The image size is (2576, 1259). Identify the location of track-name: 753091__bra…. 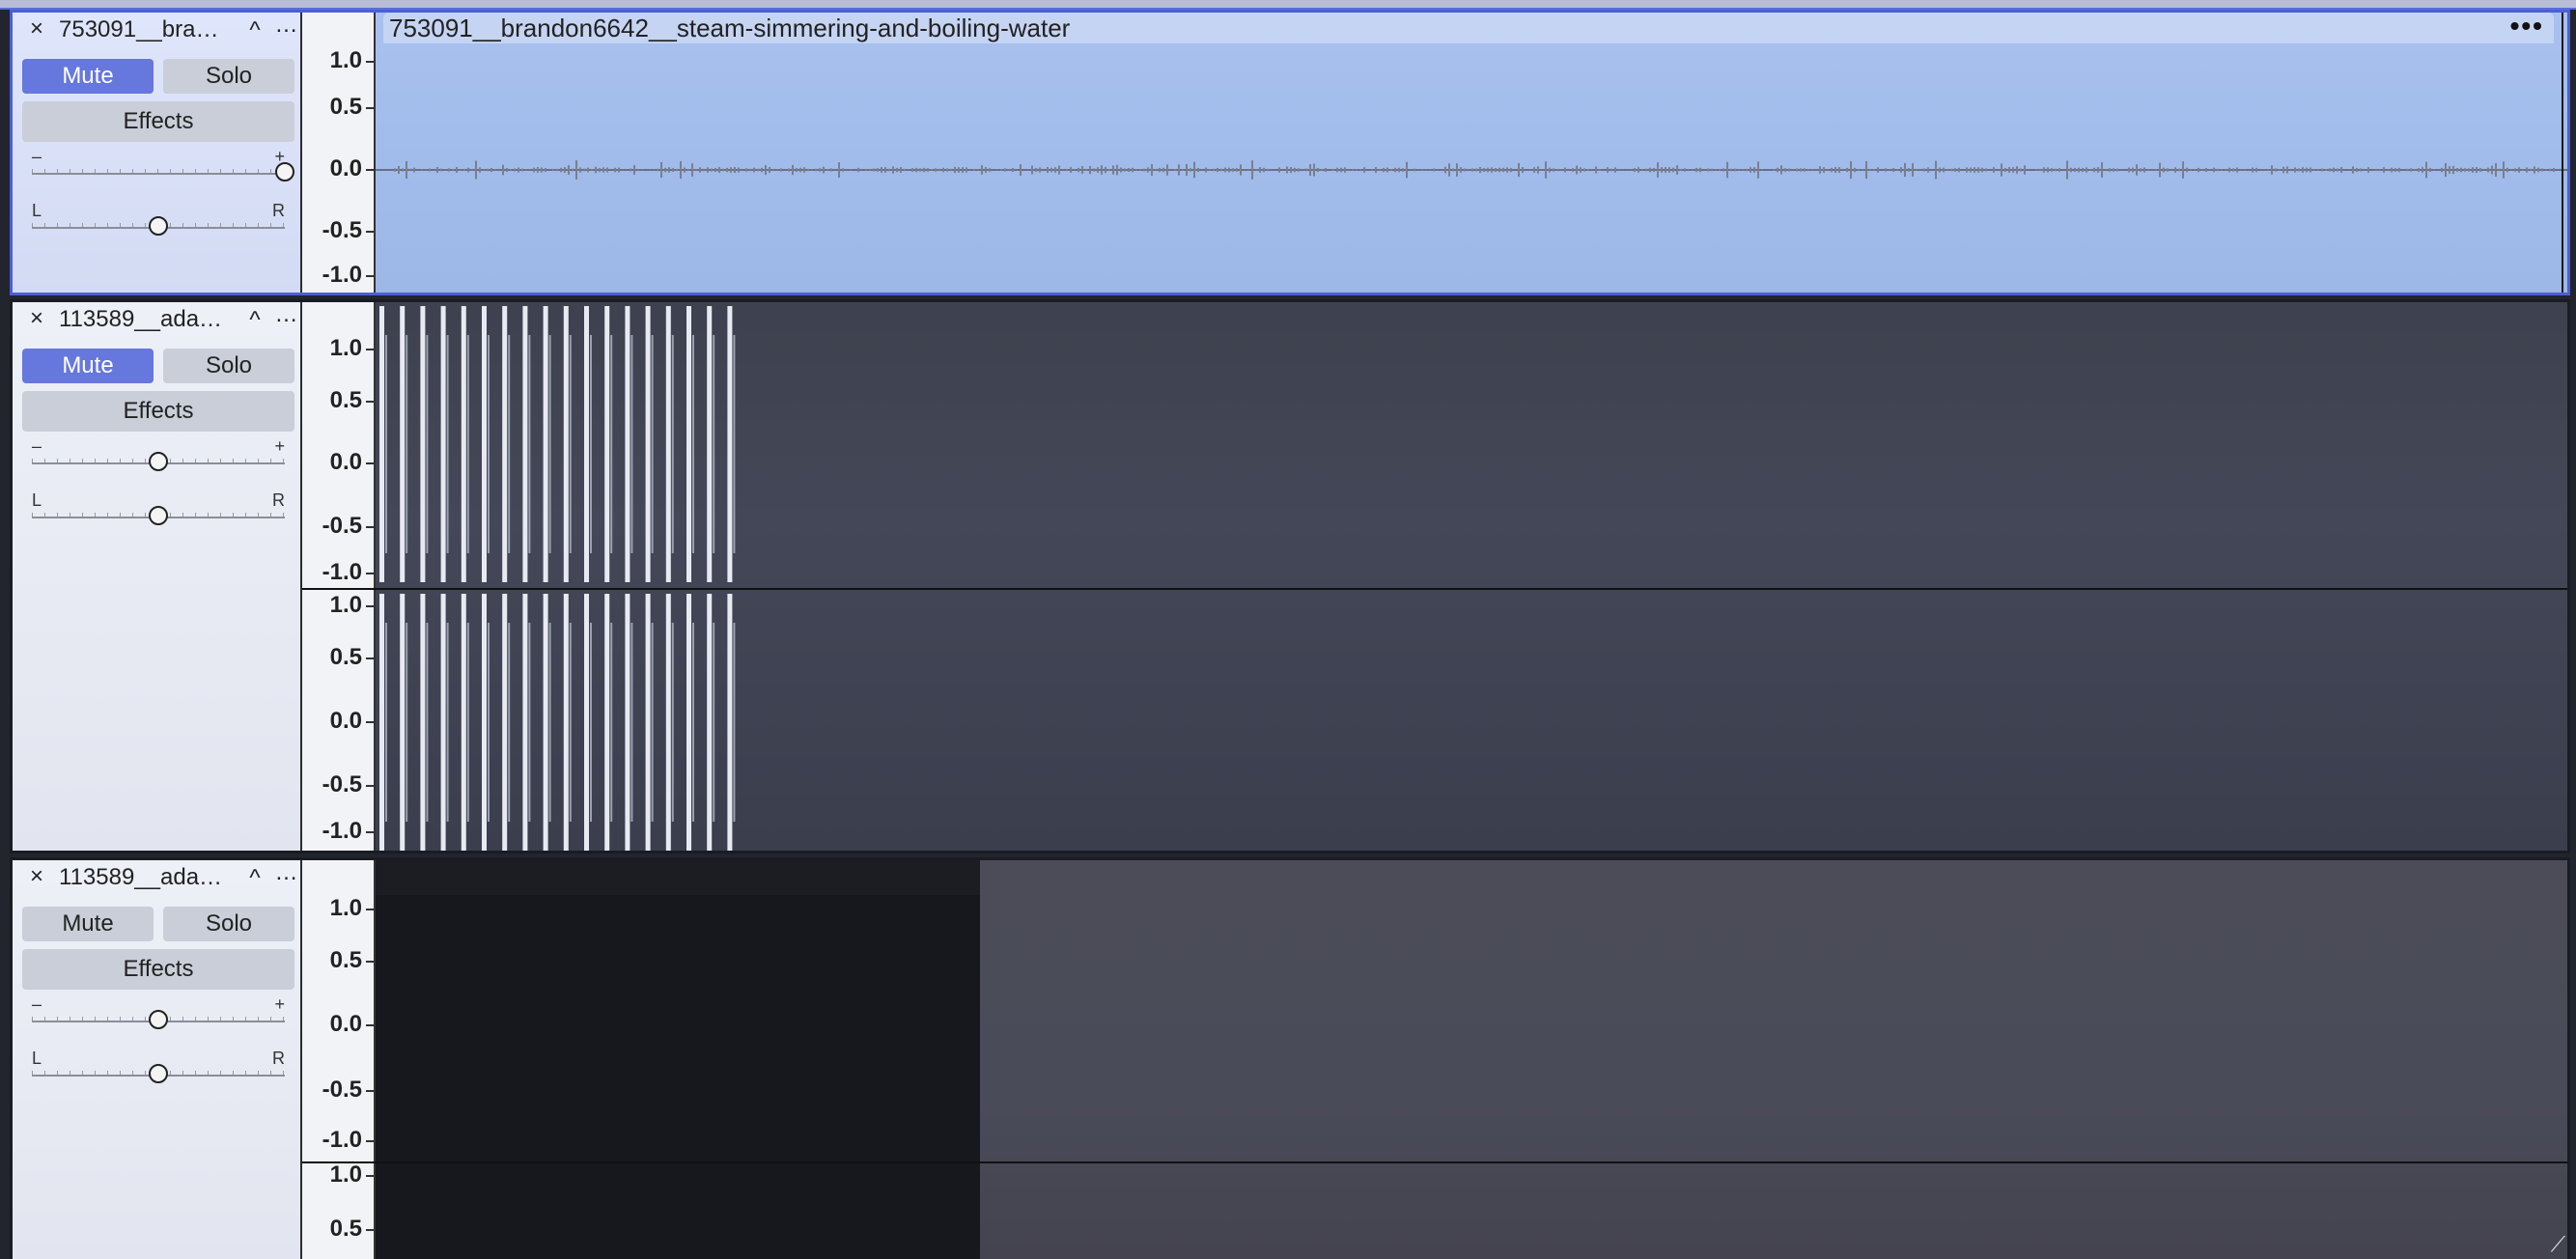
(151, 29).